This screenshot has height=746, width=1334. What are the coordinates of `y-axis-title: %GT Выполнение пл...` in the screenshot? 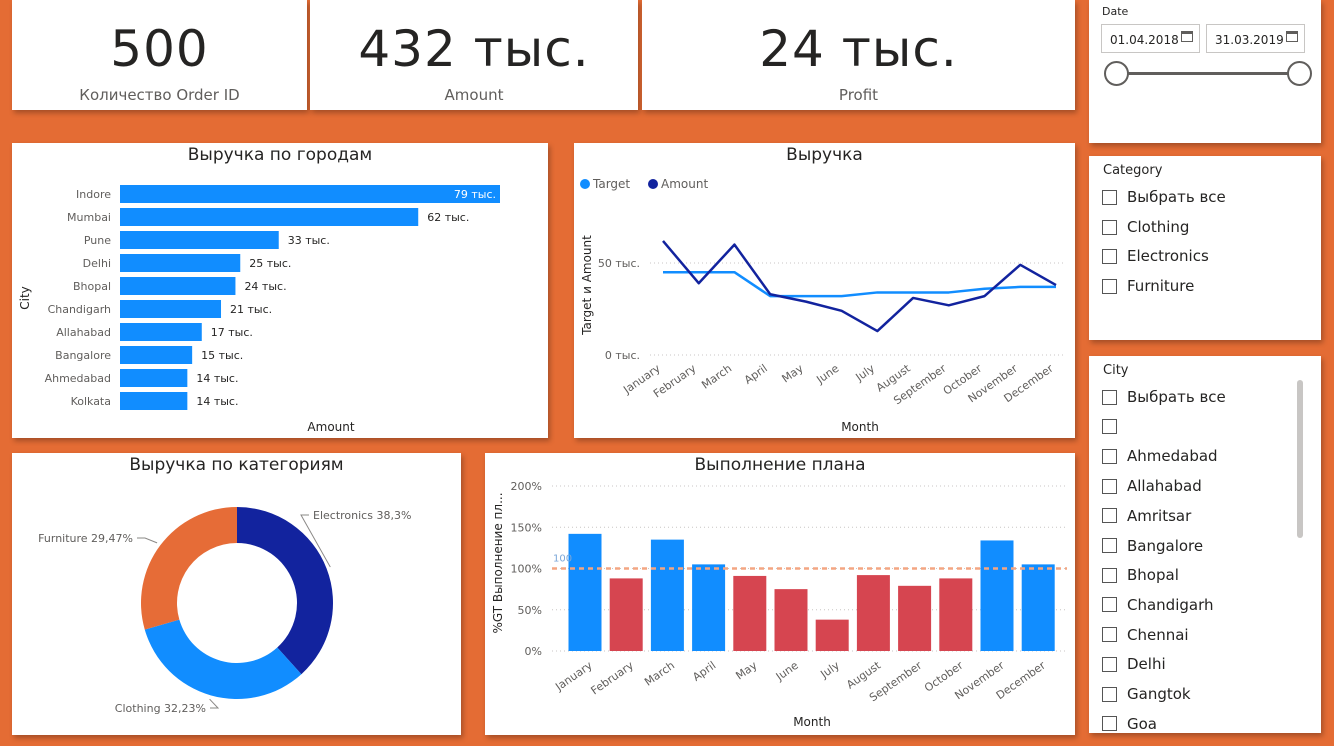 It's located at (498, 562).